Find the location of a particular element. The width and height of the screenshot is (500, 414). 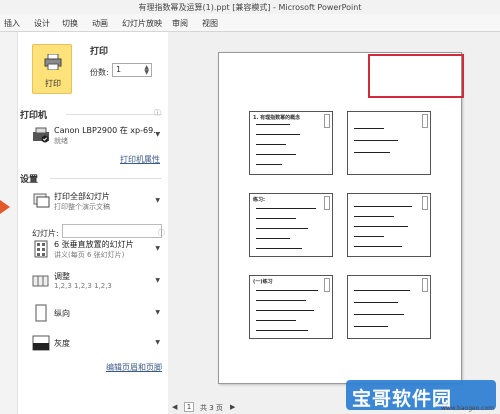

collate-main: 调整 is located at coordinates (62, 276).